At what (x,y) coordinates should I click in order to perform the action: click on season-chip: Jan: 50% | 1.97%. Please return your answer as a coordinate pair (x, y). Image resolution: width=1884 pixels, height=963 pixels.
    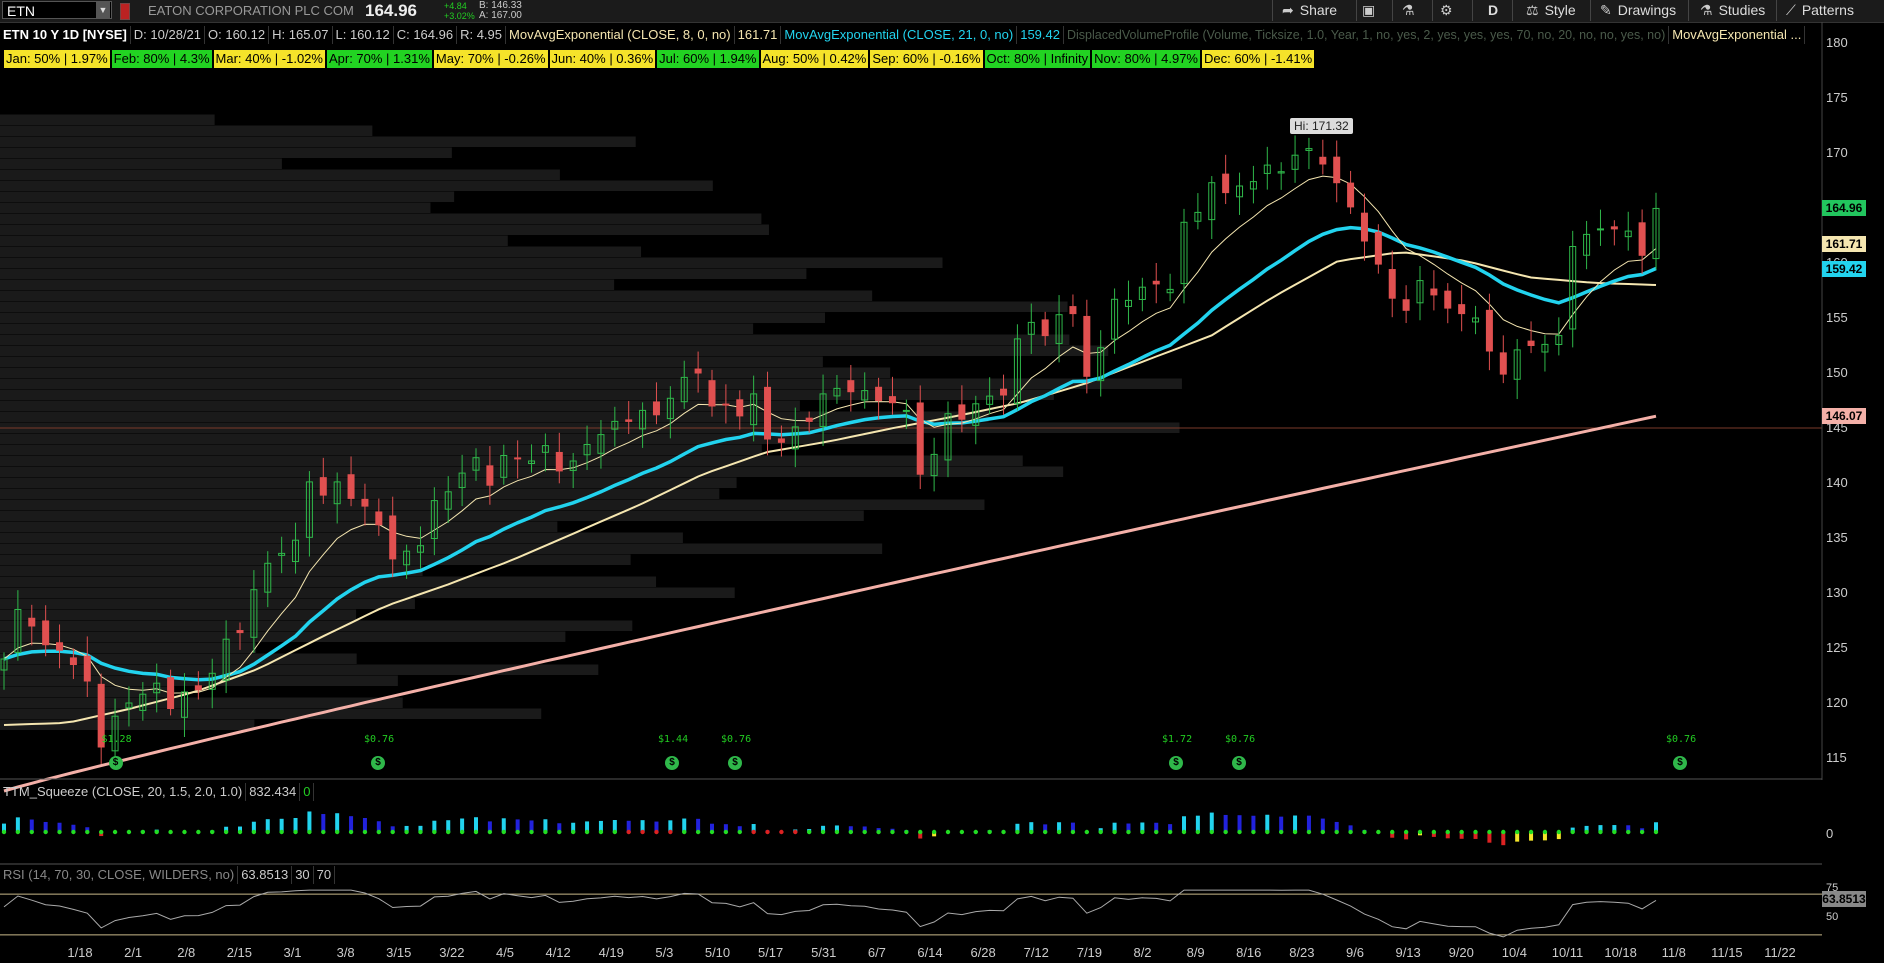
    Looking at the image, I should click on (57, 59).